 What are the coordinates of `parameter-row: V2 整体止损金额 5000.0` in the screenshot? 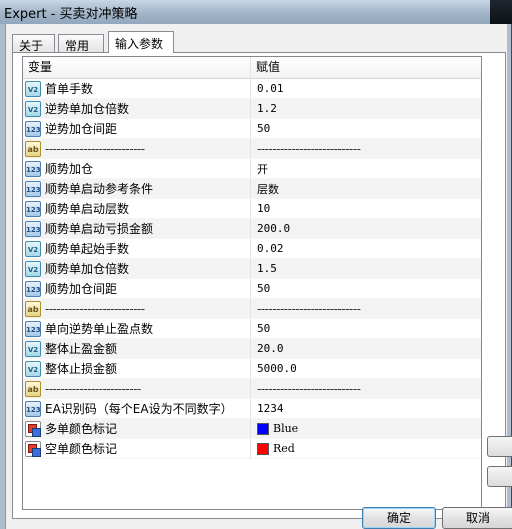 It's located at (252, 369).